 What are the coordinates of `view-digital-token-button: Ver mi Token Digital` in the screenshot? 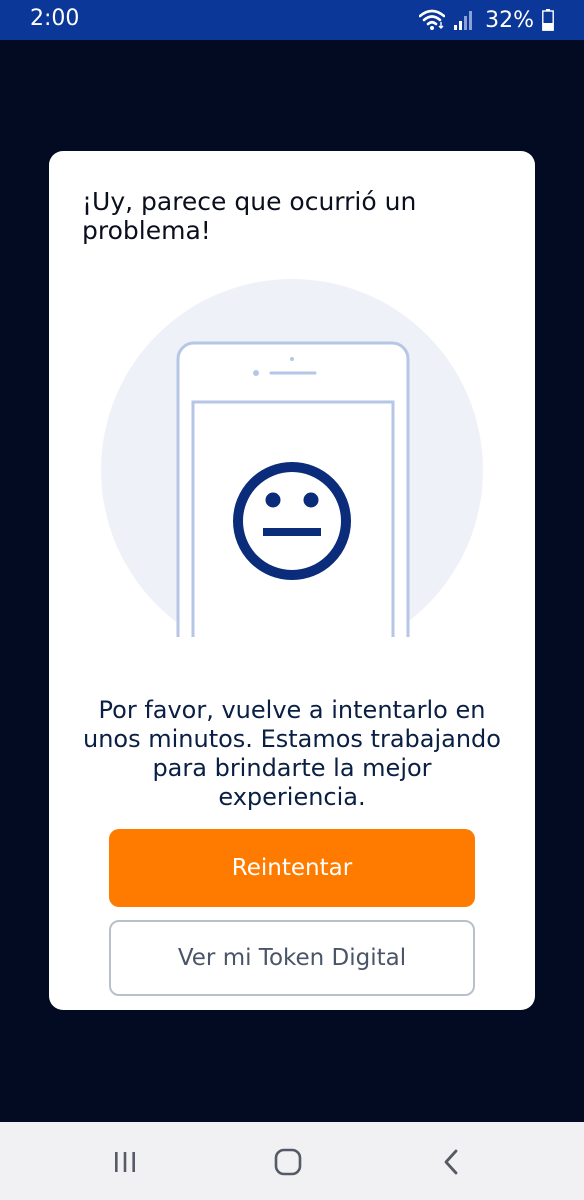 It's located at (292, 958).